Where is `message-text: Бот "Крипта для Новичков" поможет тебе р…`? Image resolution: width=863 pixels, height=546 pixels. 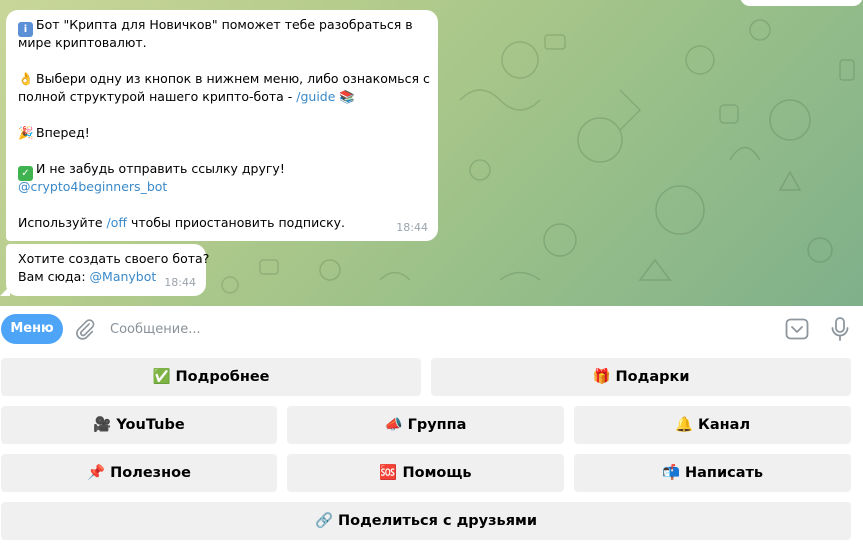
message-text: Бот "Крипта для Новичков" поможет тебе р… is located at coordinates (224, 24).